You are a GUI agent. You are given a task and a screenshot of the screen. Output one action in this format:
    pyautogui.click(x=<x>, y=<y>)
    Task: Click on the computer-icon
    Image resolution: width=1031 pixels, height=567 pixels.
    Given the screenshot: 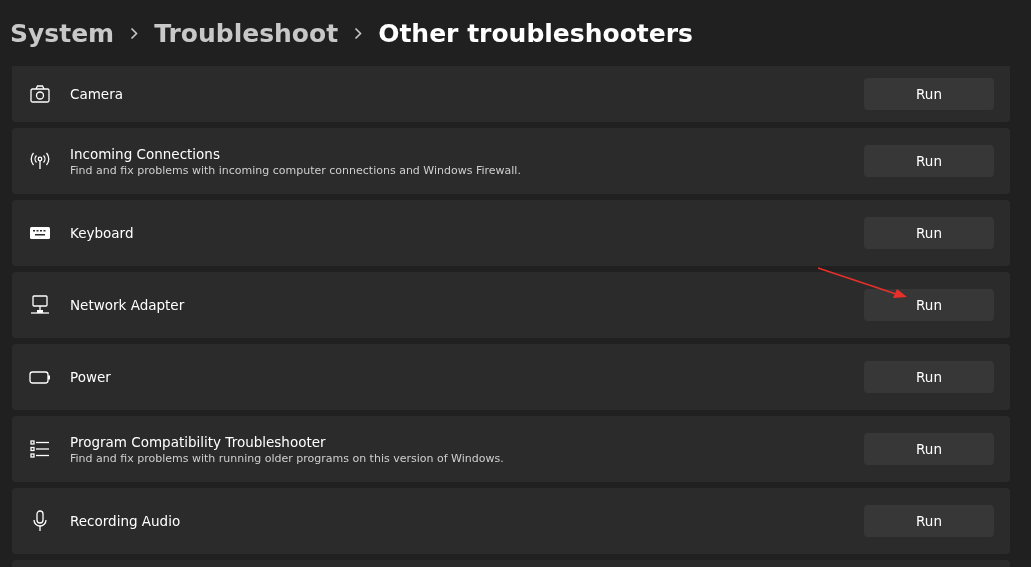 What is the action you would take?
    pyautogui.click(x=40, y=305)
    